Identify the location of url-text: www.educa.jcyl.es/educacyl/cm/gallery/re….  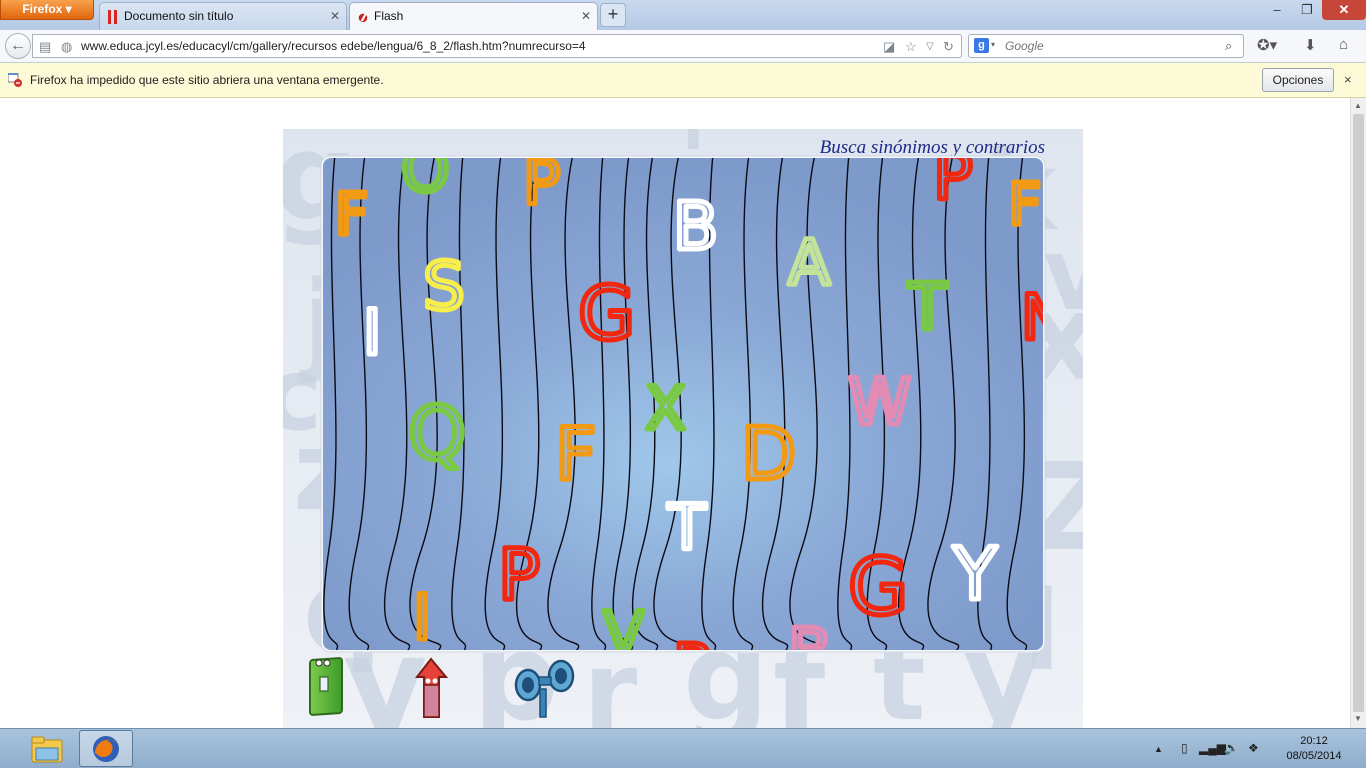
(333, 46).